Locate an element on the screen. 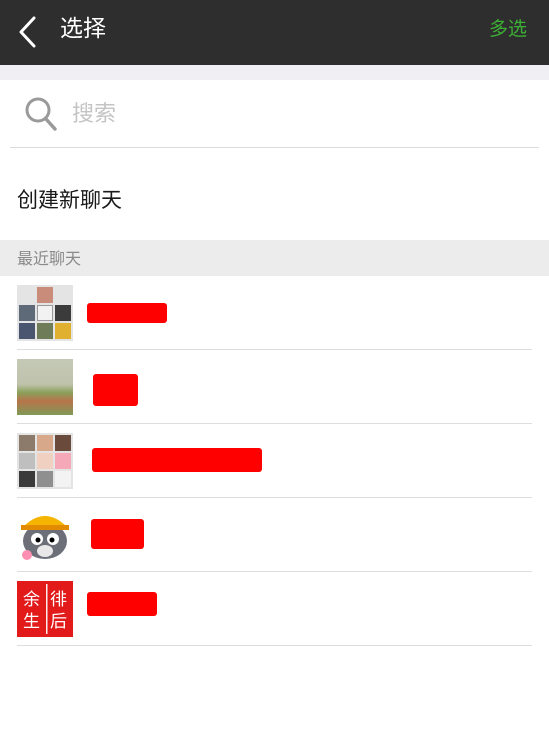 This screenshot has width=549, height=743. multi-select-button: 多选 is located at coordinates (508, 29).